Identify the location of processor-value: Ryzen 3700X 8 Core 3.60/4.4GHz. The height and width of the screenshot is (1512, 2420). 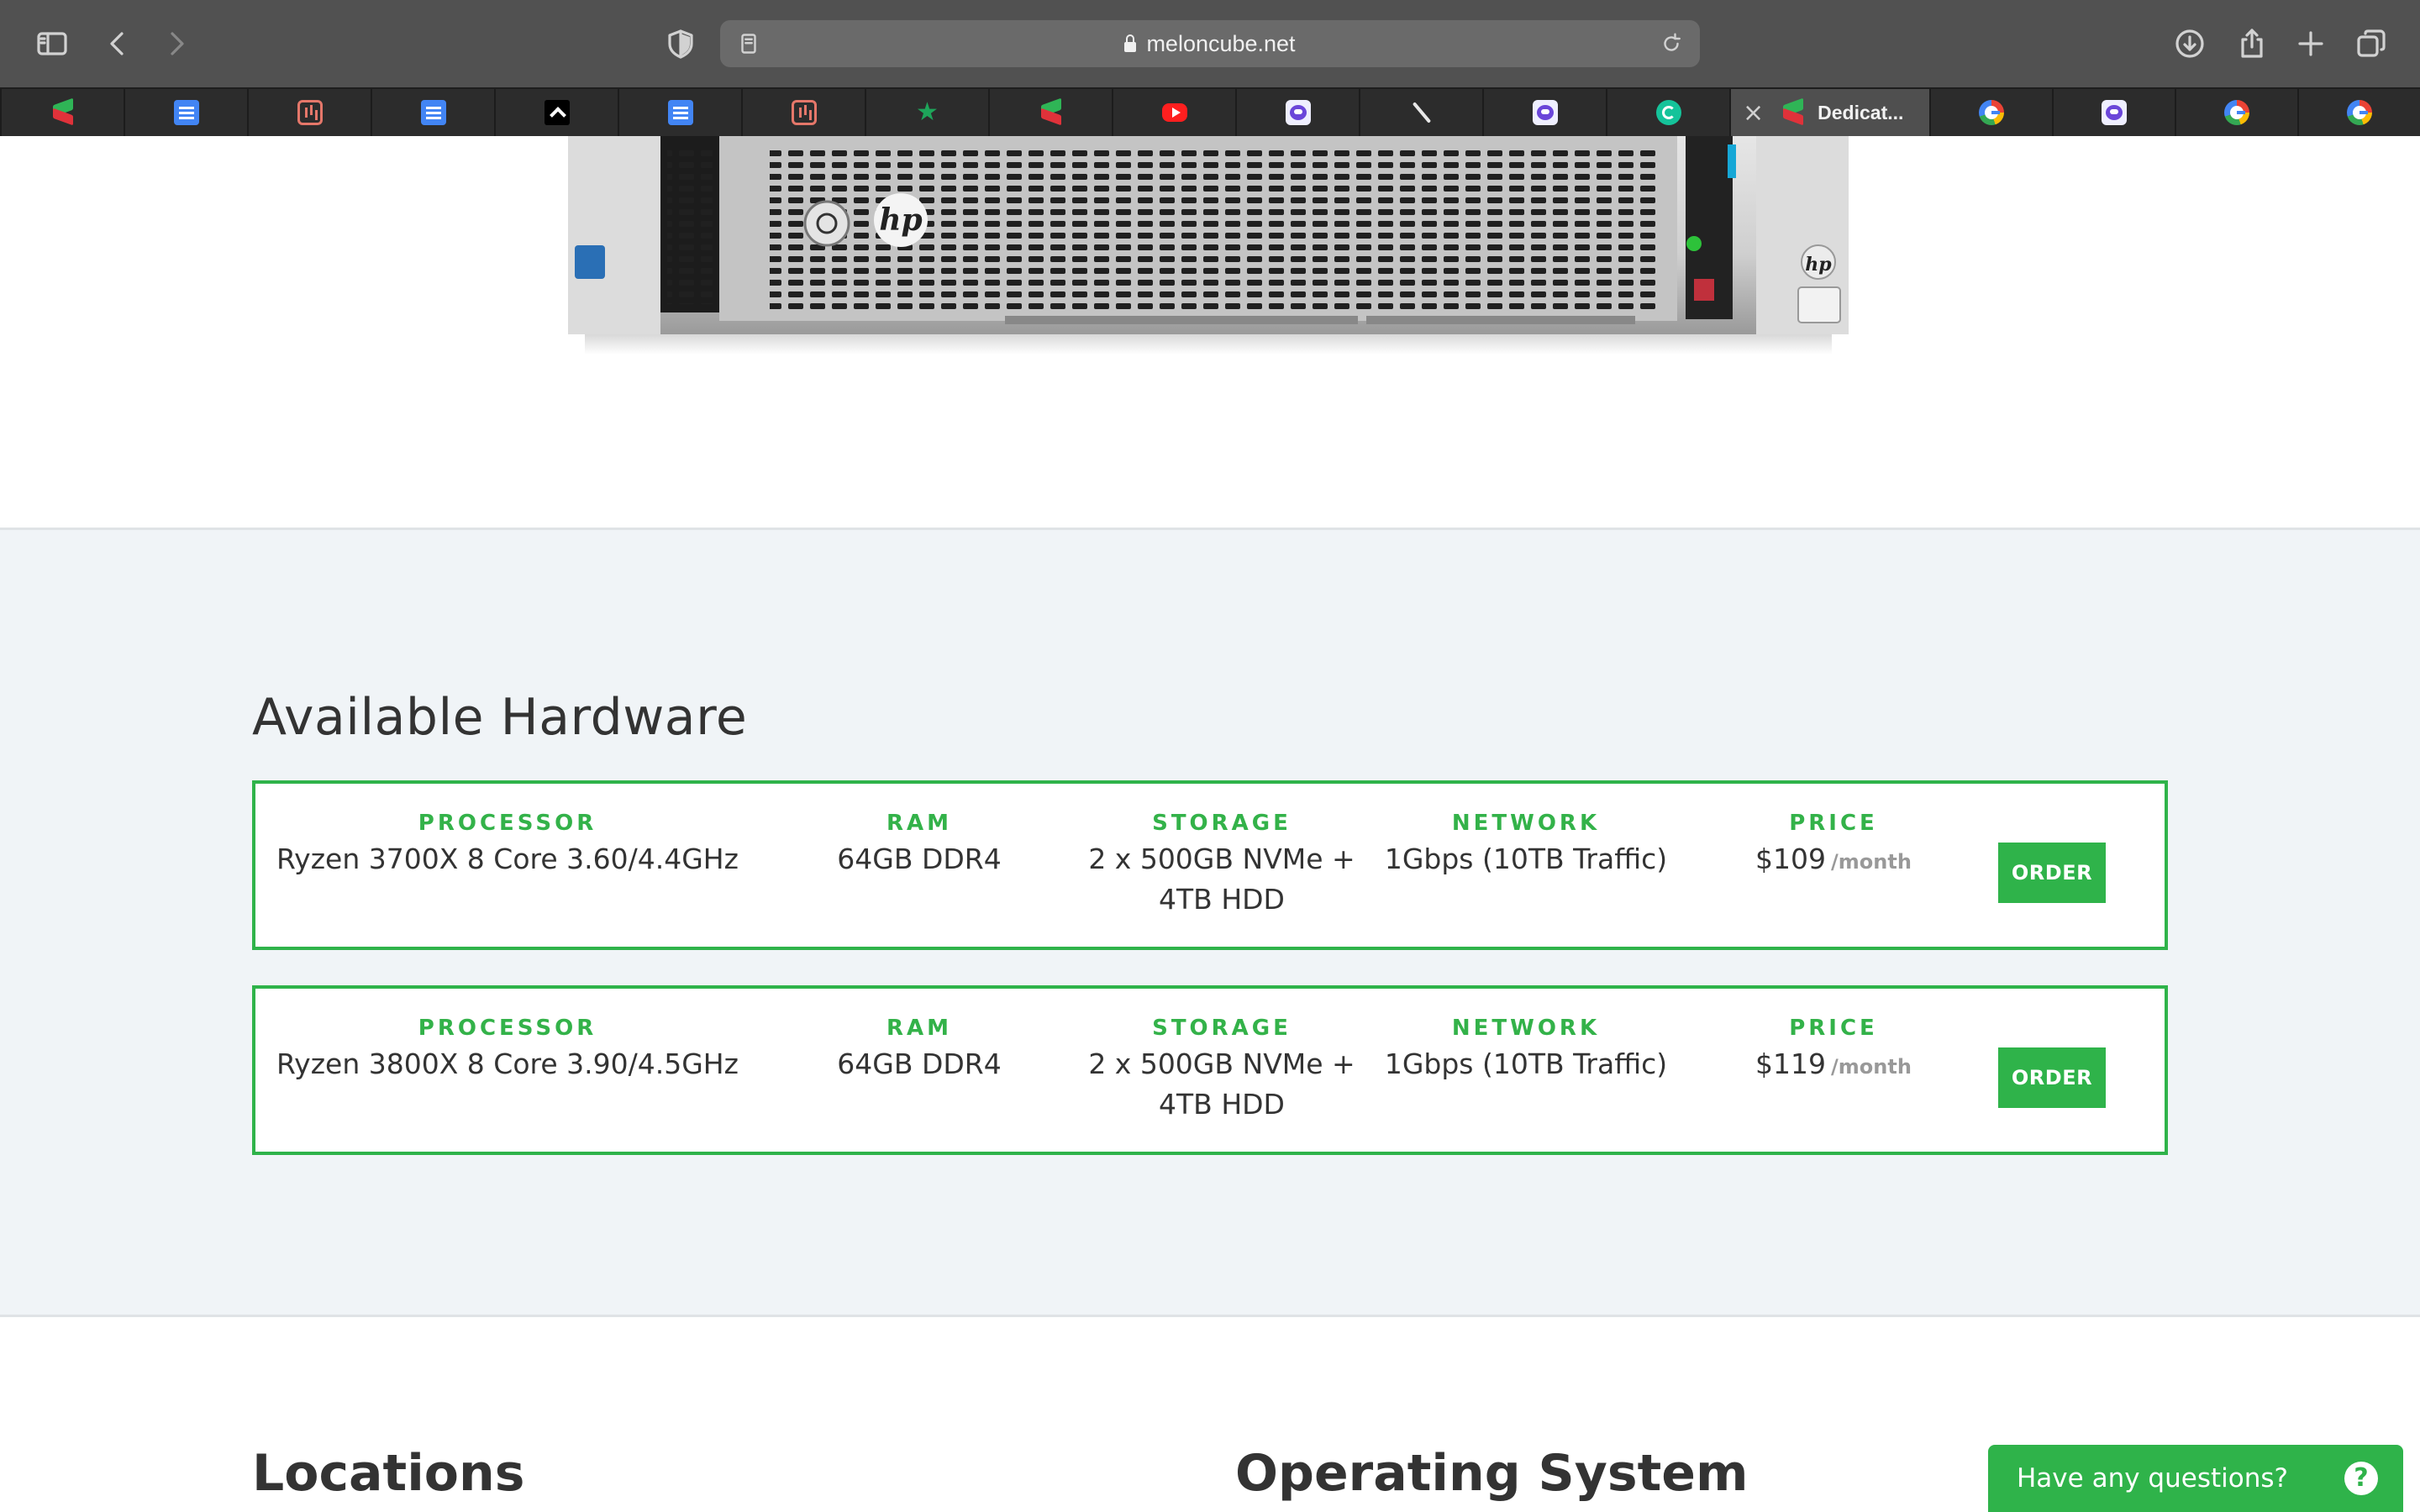
(508, 859).